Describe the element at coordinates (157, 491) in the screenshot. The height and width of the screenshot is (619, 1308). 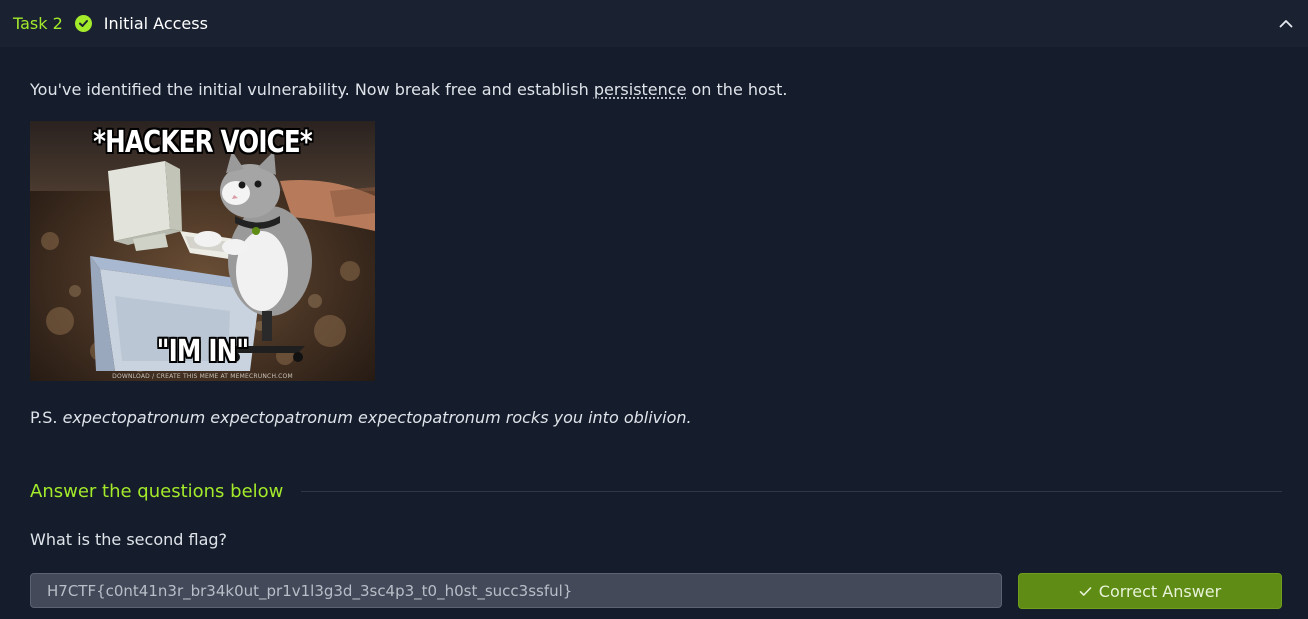
I see `answer-section-heading: Answer the questions below` at that location.